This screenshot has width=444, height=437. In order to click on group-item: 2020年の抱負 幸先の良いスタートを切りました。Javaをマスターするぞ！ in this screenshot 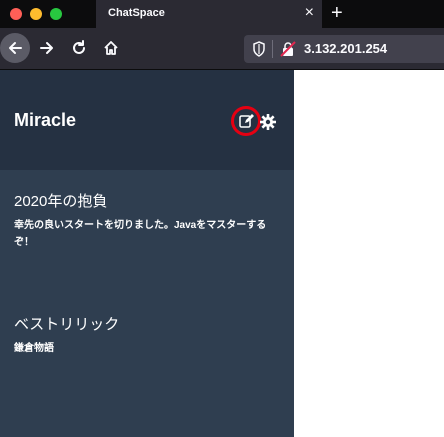, I will do `click(147, 221)`.